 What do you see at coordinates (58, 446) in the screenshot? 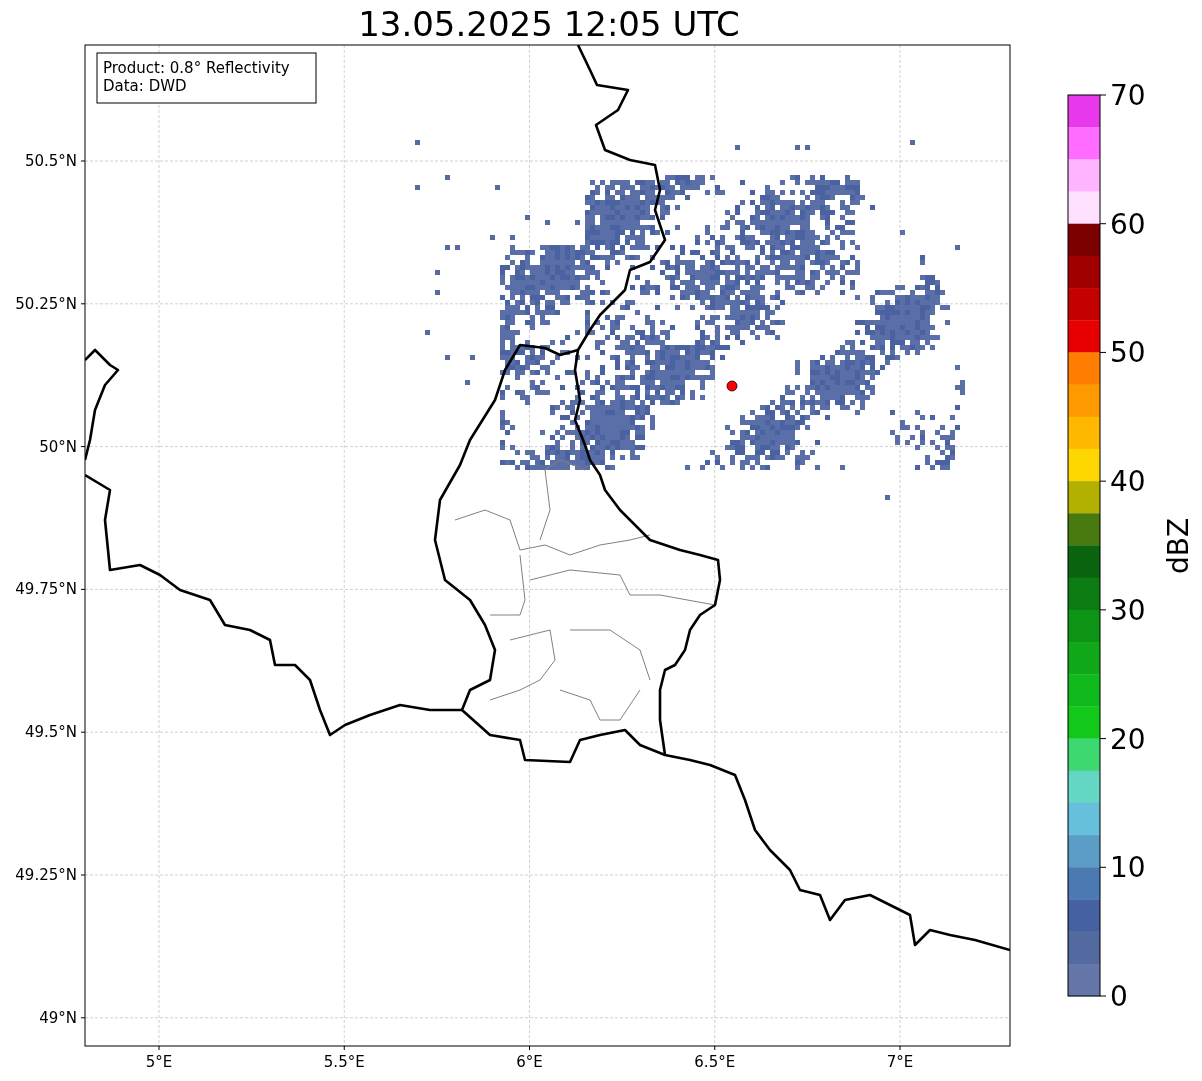
I see `latitude-label: 50°N` at bounding box center [58, 446].